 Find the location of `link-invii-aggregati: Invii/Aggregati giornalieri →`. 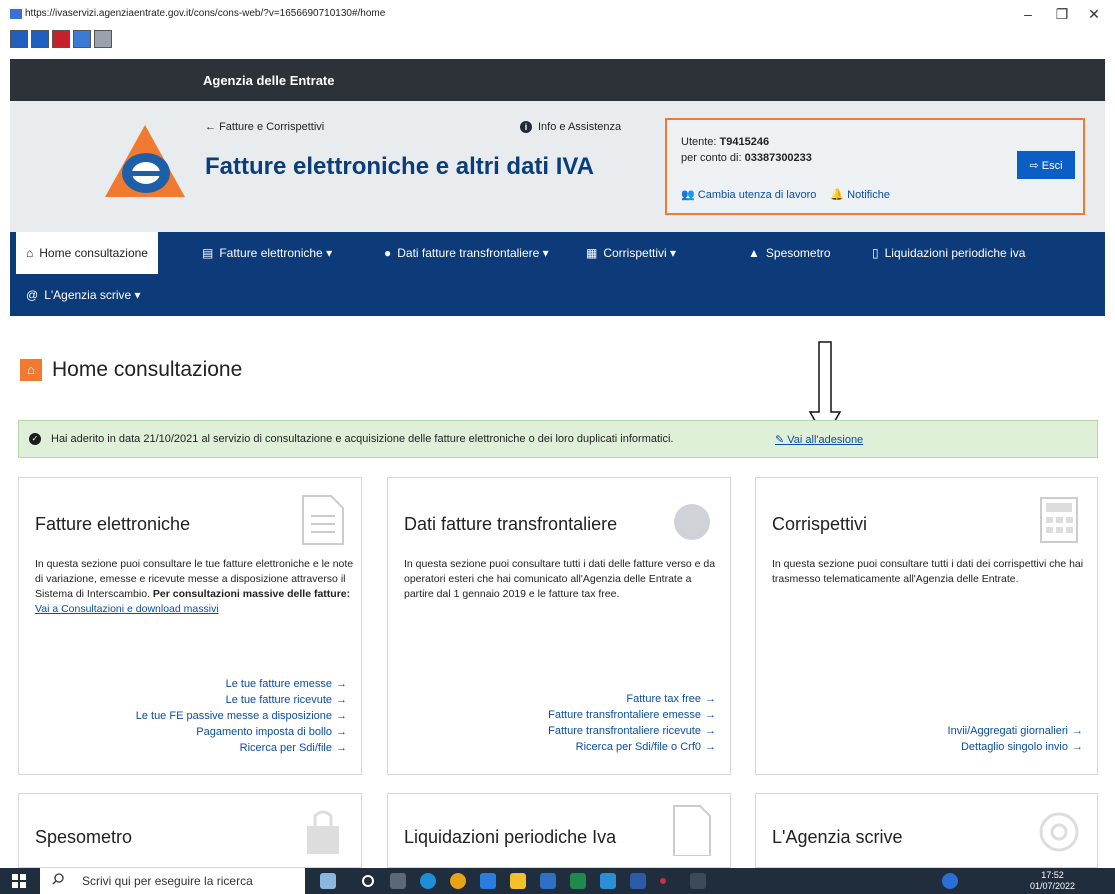

link-invii-aggregati: Invii/Aggregati giornalieri → is located at coordinates (1015, 731).